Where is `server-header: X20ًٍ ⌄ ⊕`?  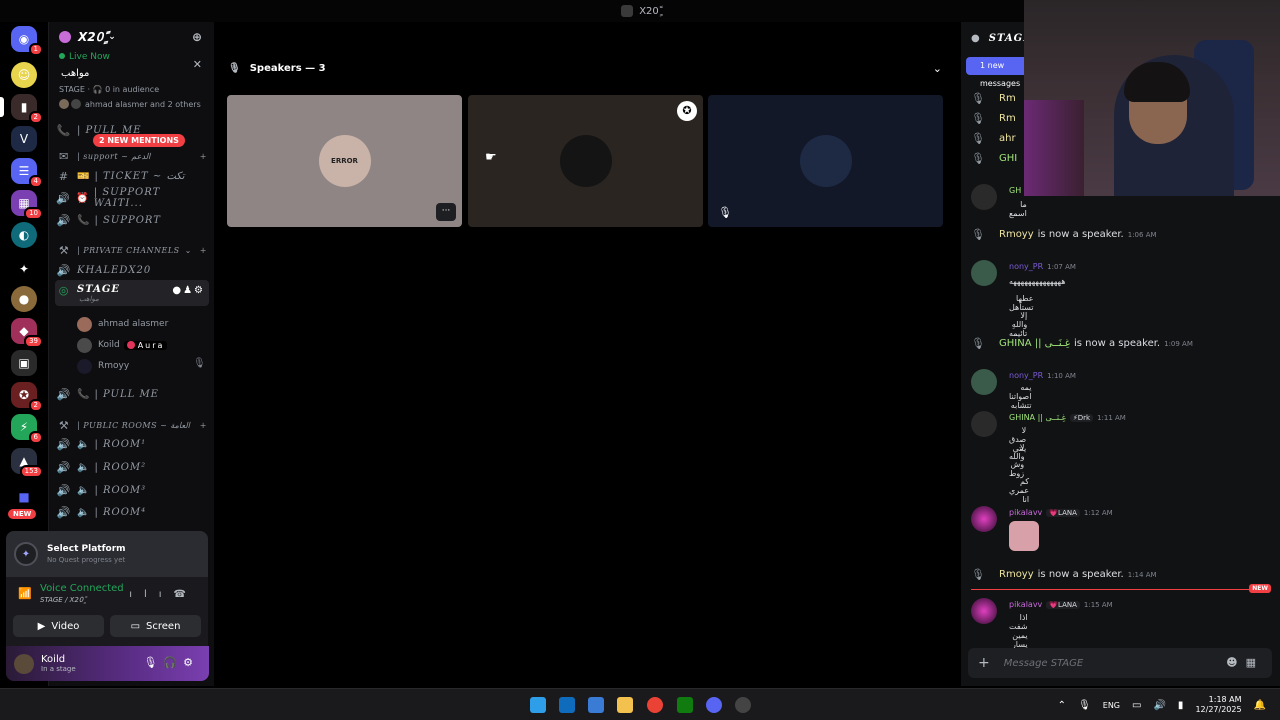 server-header: X20ًٍ ⌄ ⊕ is located at coordinates (131, 37).